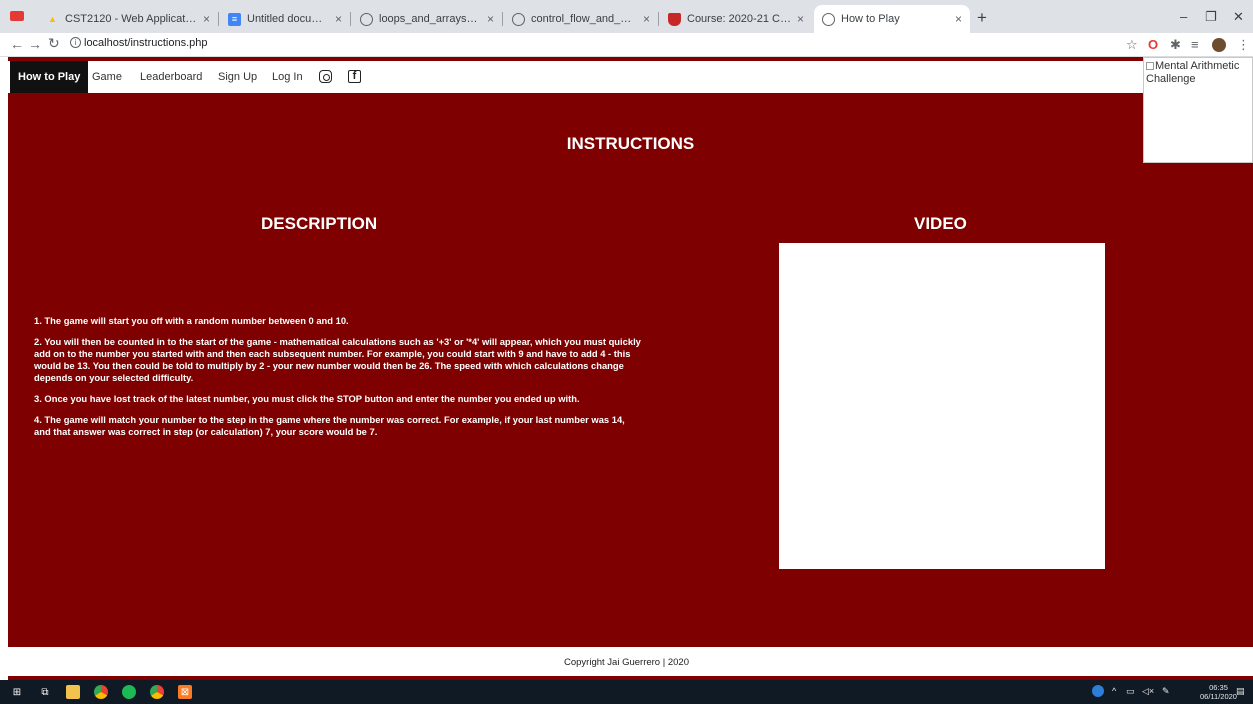 This screenshot has width=1253, height=704. What do you see at coordinates (54, 43) in the screenshot?
I see `reload-icon: ↻` at bounding box center [54, 43].